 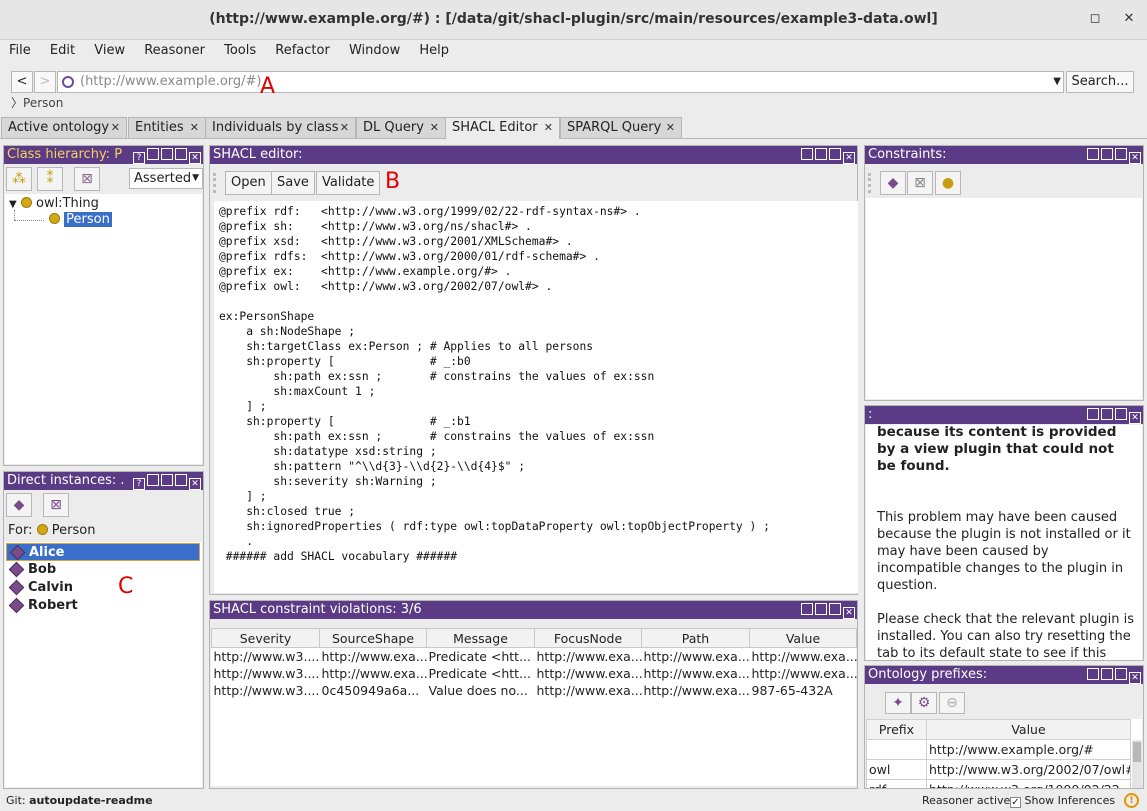 What do you see at coordinates (166, 178) in the screenshot?
I see `hierarchy-mode-select: Asserted ▼` at bounding box center [166, 178].